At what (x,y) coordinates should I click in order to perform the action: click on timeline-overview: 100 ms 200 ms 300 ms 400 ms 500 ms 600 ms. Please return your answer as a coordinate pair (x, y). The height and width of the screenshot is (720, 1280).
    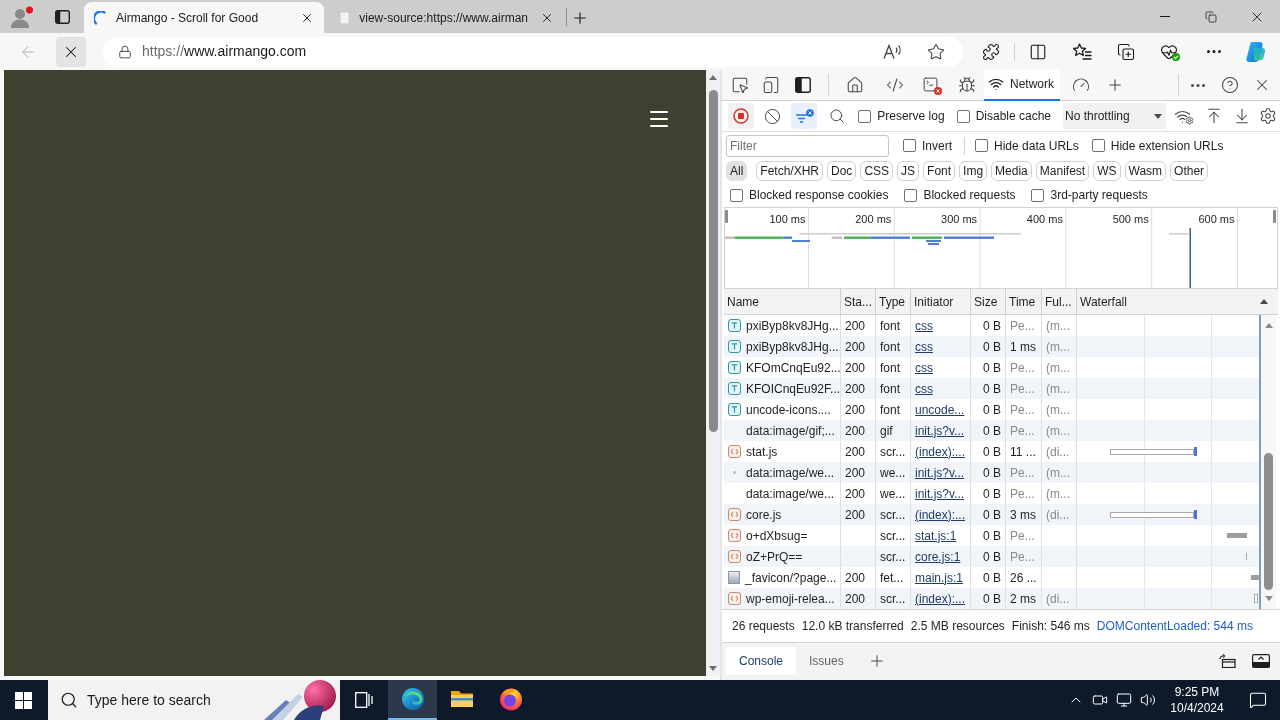
    Looking at the image, I should click on (1001, 248).